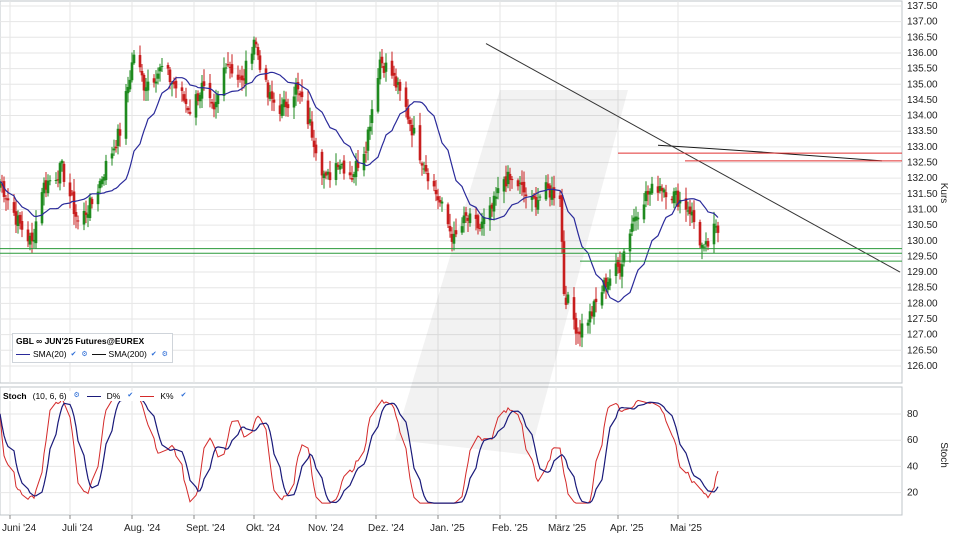 This screenshot has width=960, height=540. I want to click on d-check-icon: ✔, so click(130, 396).